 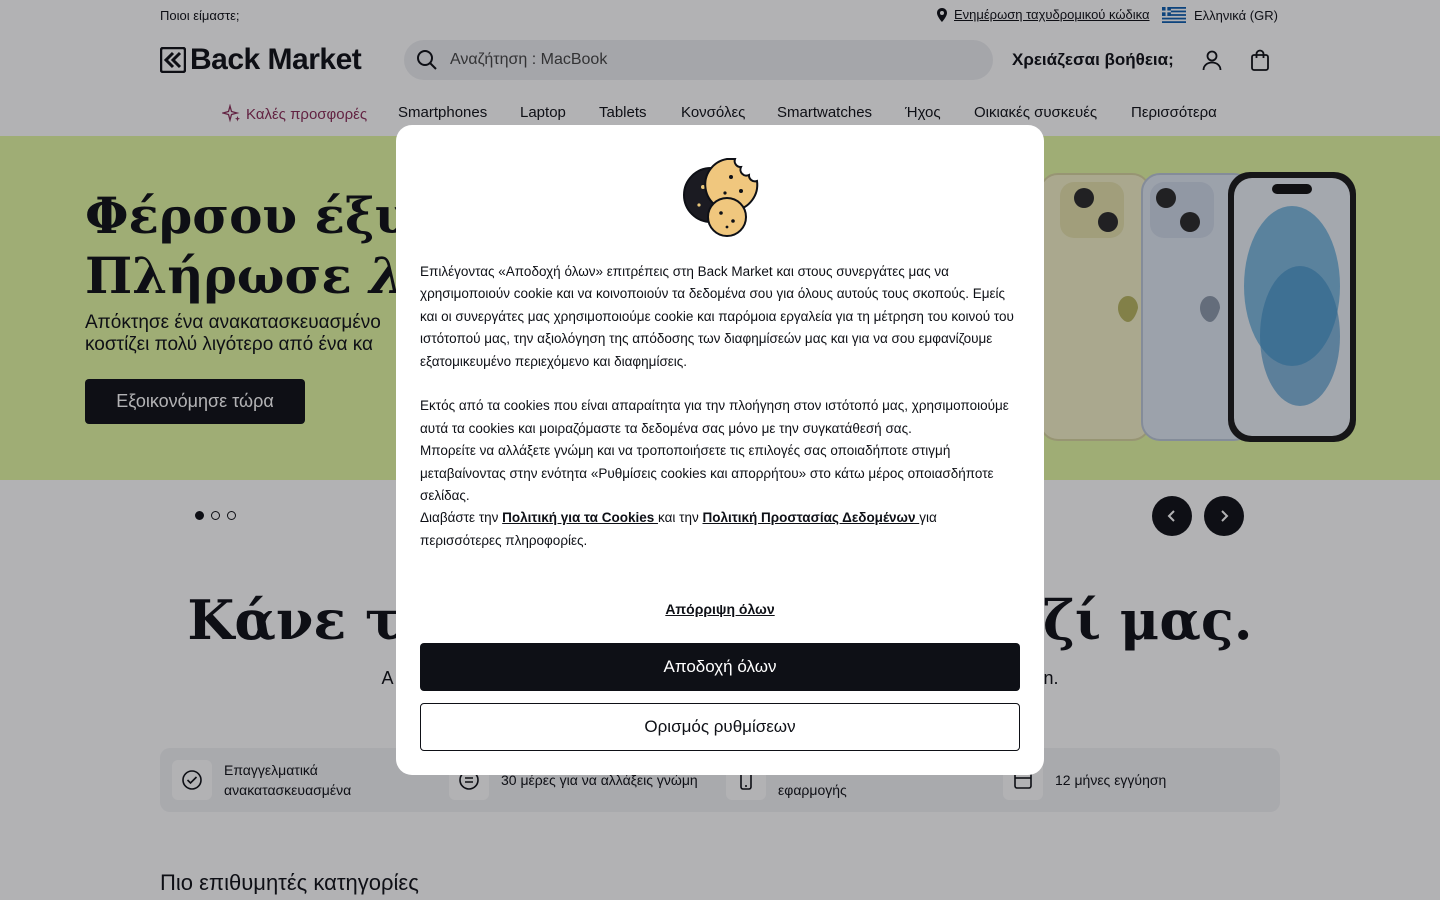 I want to click on cookie-settings-button: Ορισμός ρυθμίσεων, so click(x=720, y=727).